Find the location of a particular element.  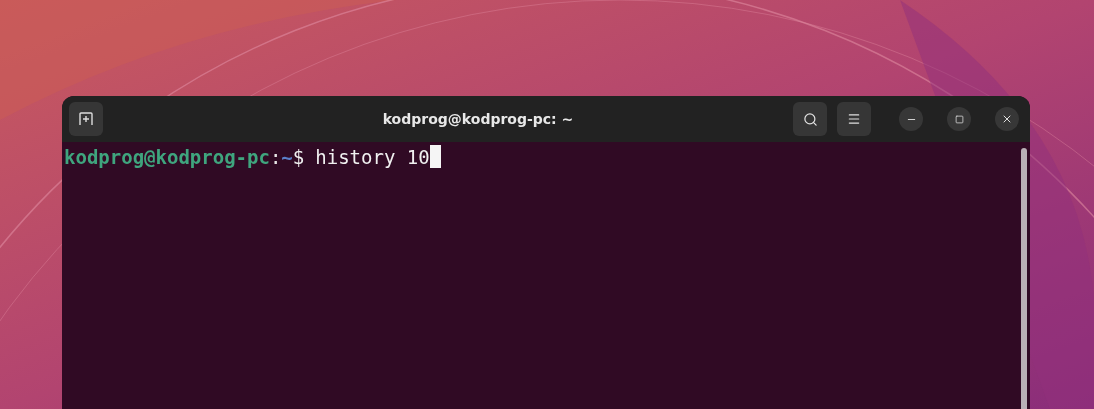

new-tab-button is located at coordinates (86, 119).